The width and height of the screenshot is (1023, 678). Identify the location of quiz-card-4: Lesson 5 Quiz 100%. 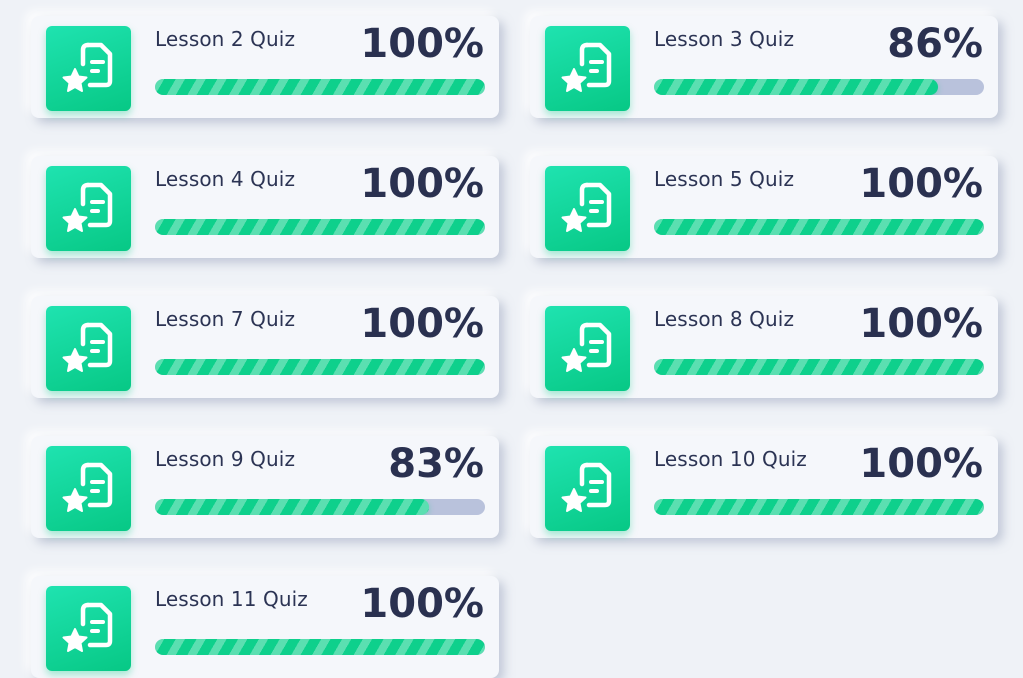
(764, 207).